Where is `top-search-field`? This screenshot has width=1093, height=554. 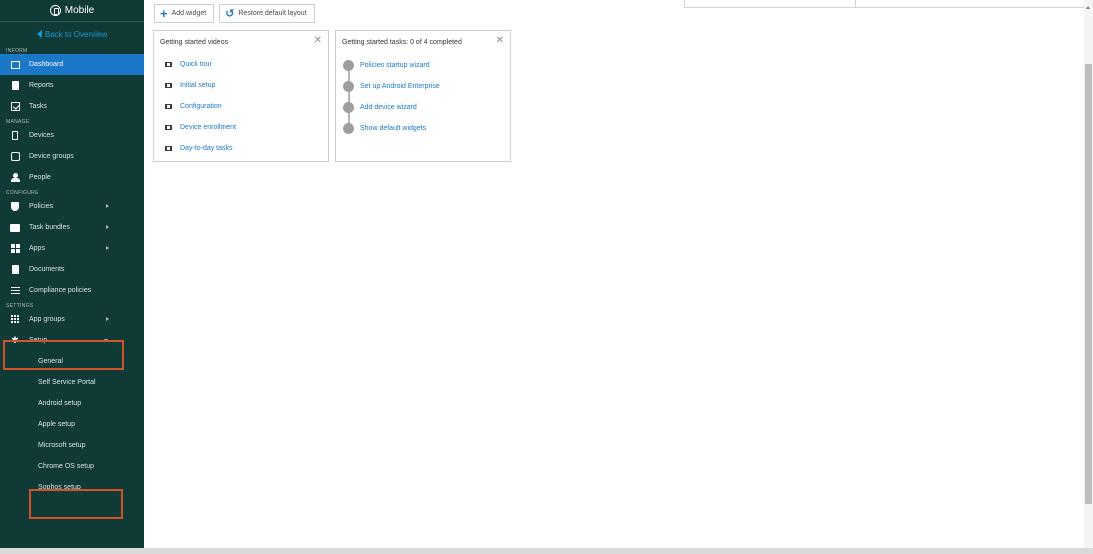 top-search-field is located at coordinates (770, 4).